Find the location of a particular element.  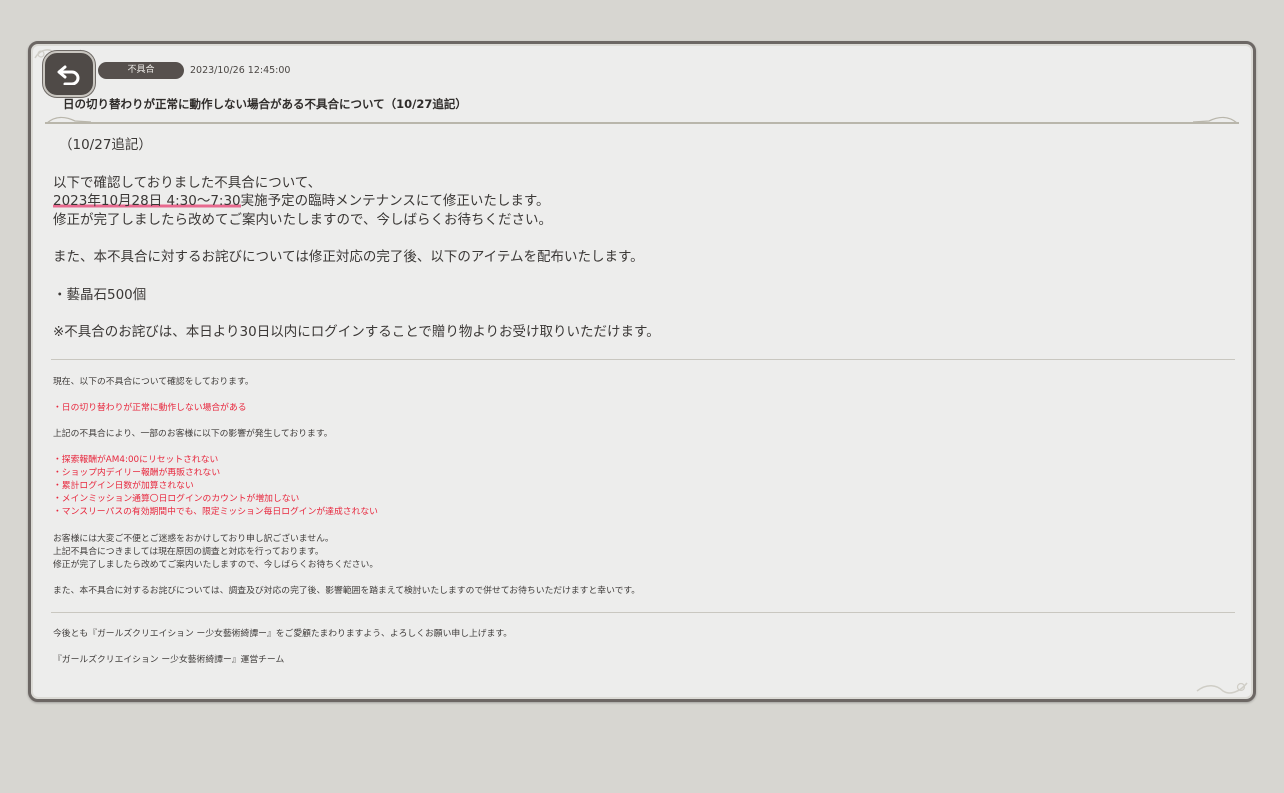

issue-item: ・日の切り替わりが正常に動作しない場合がある is located at coordinates (150, 407).